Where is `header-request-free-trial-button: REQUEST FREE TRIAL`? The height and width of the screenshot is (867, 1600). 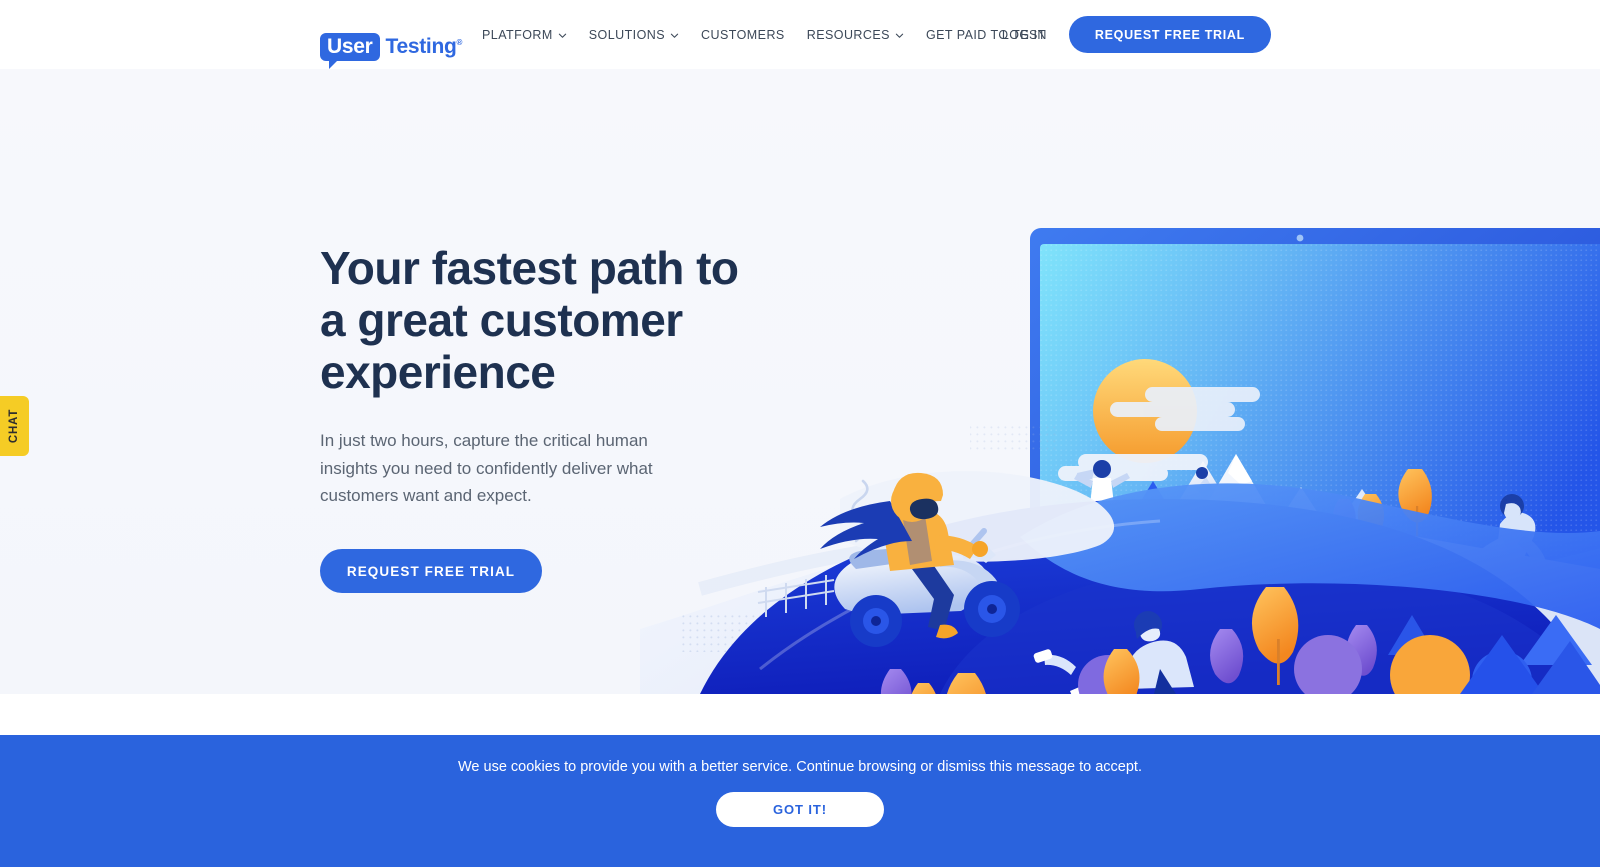 header-request-free-trial-button: REQUEST FREE TRIAL is located at coordinates (1169, 34).